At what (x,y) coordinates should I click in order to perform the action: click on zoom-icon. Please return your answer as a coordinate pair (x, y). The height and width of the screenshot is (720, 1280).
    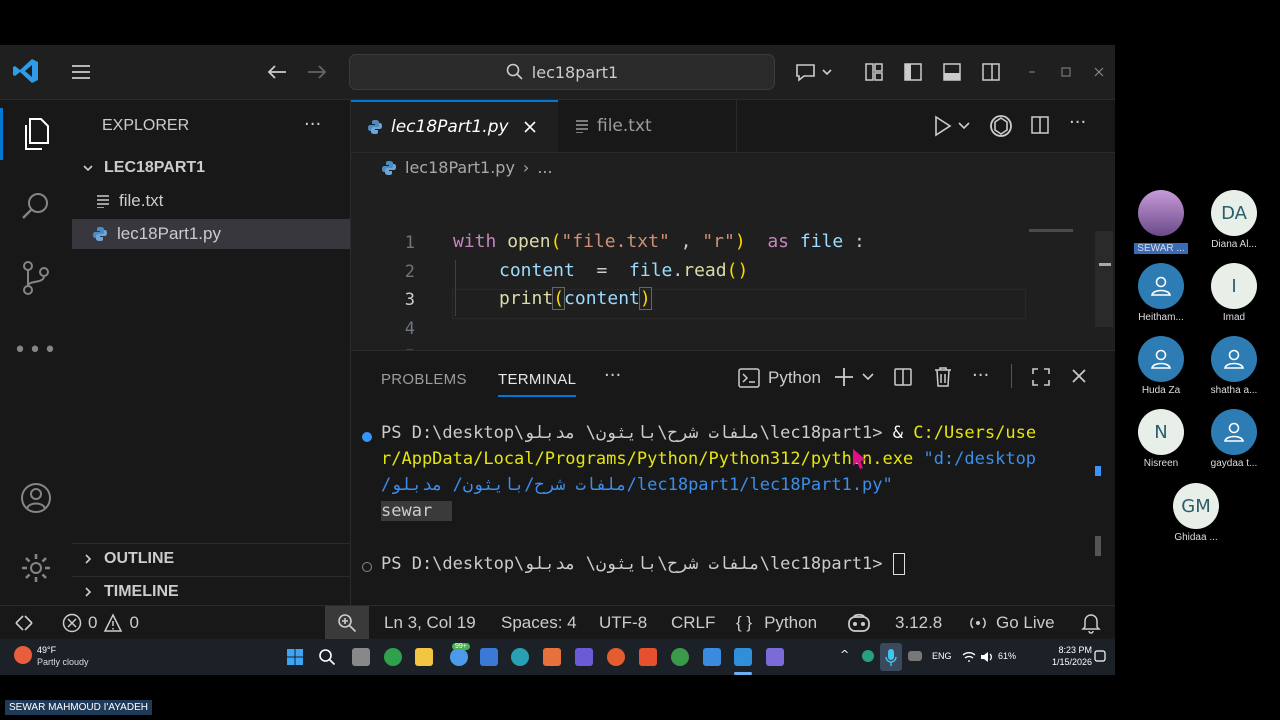
    Looking at the image, I should click on (347, 622).